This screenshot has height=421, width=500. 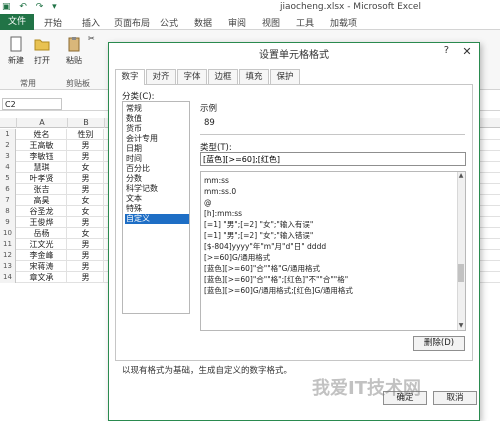 What do you see at coordinates (86, 123) in the screenshot?
I see `column-header-b: B` at bounding box center [86, 123].